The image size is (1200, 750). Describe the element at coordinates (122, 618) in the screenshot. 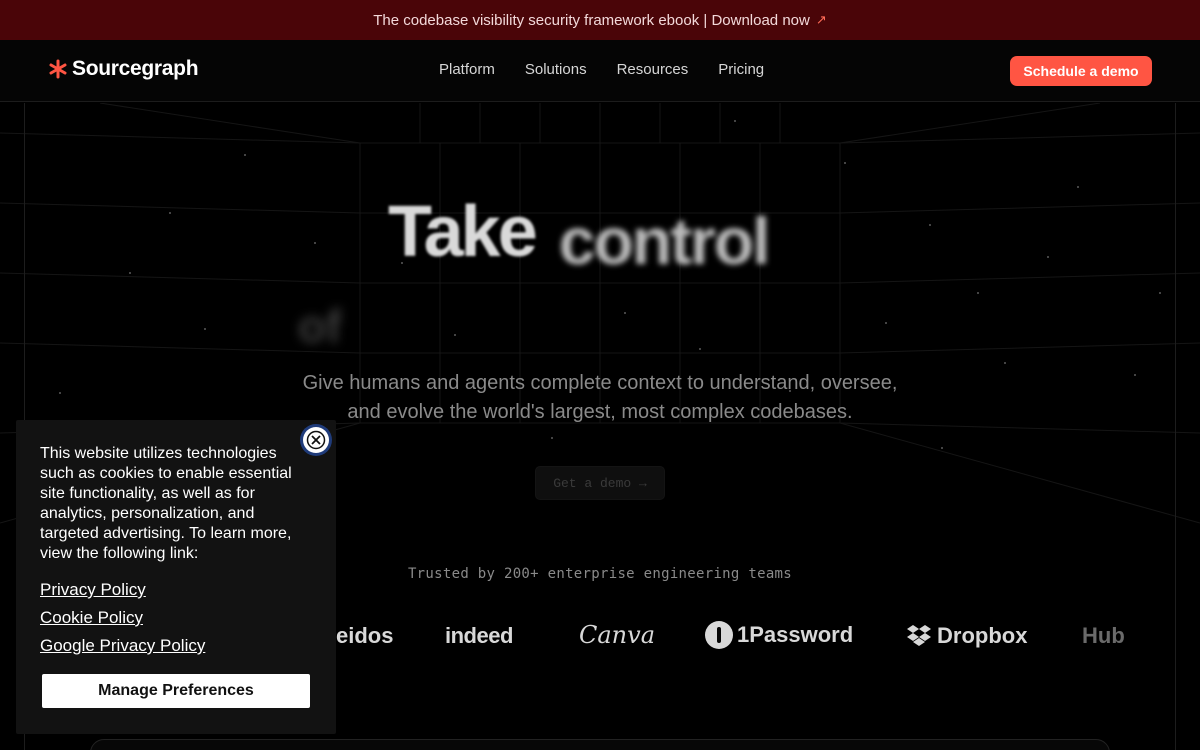

I see `cookie-policy-link: Cookie Policy` at that location.